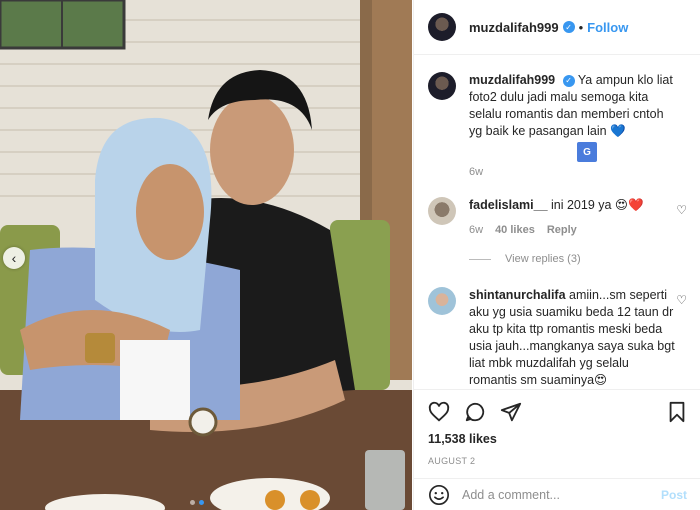 The image size is (700, 510). What do you see at coordinates (475, 412) in the screenshot?
I see `comment-bubble-icon` at bounding box center [475, 412].